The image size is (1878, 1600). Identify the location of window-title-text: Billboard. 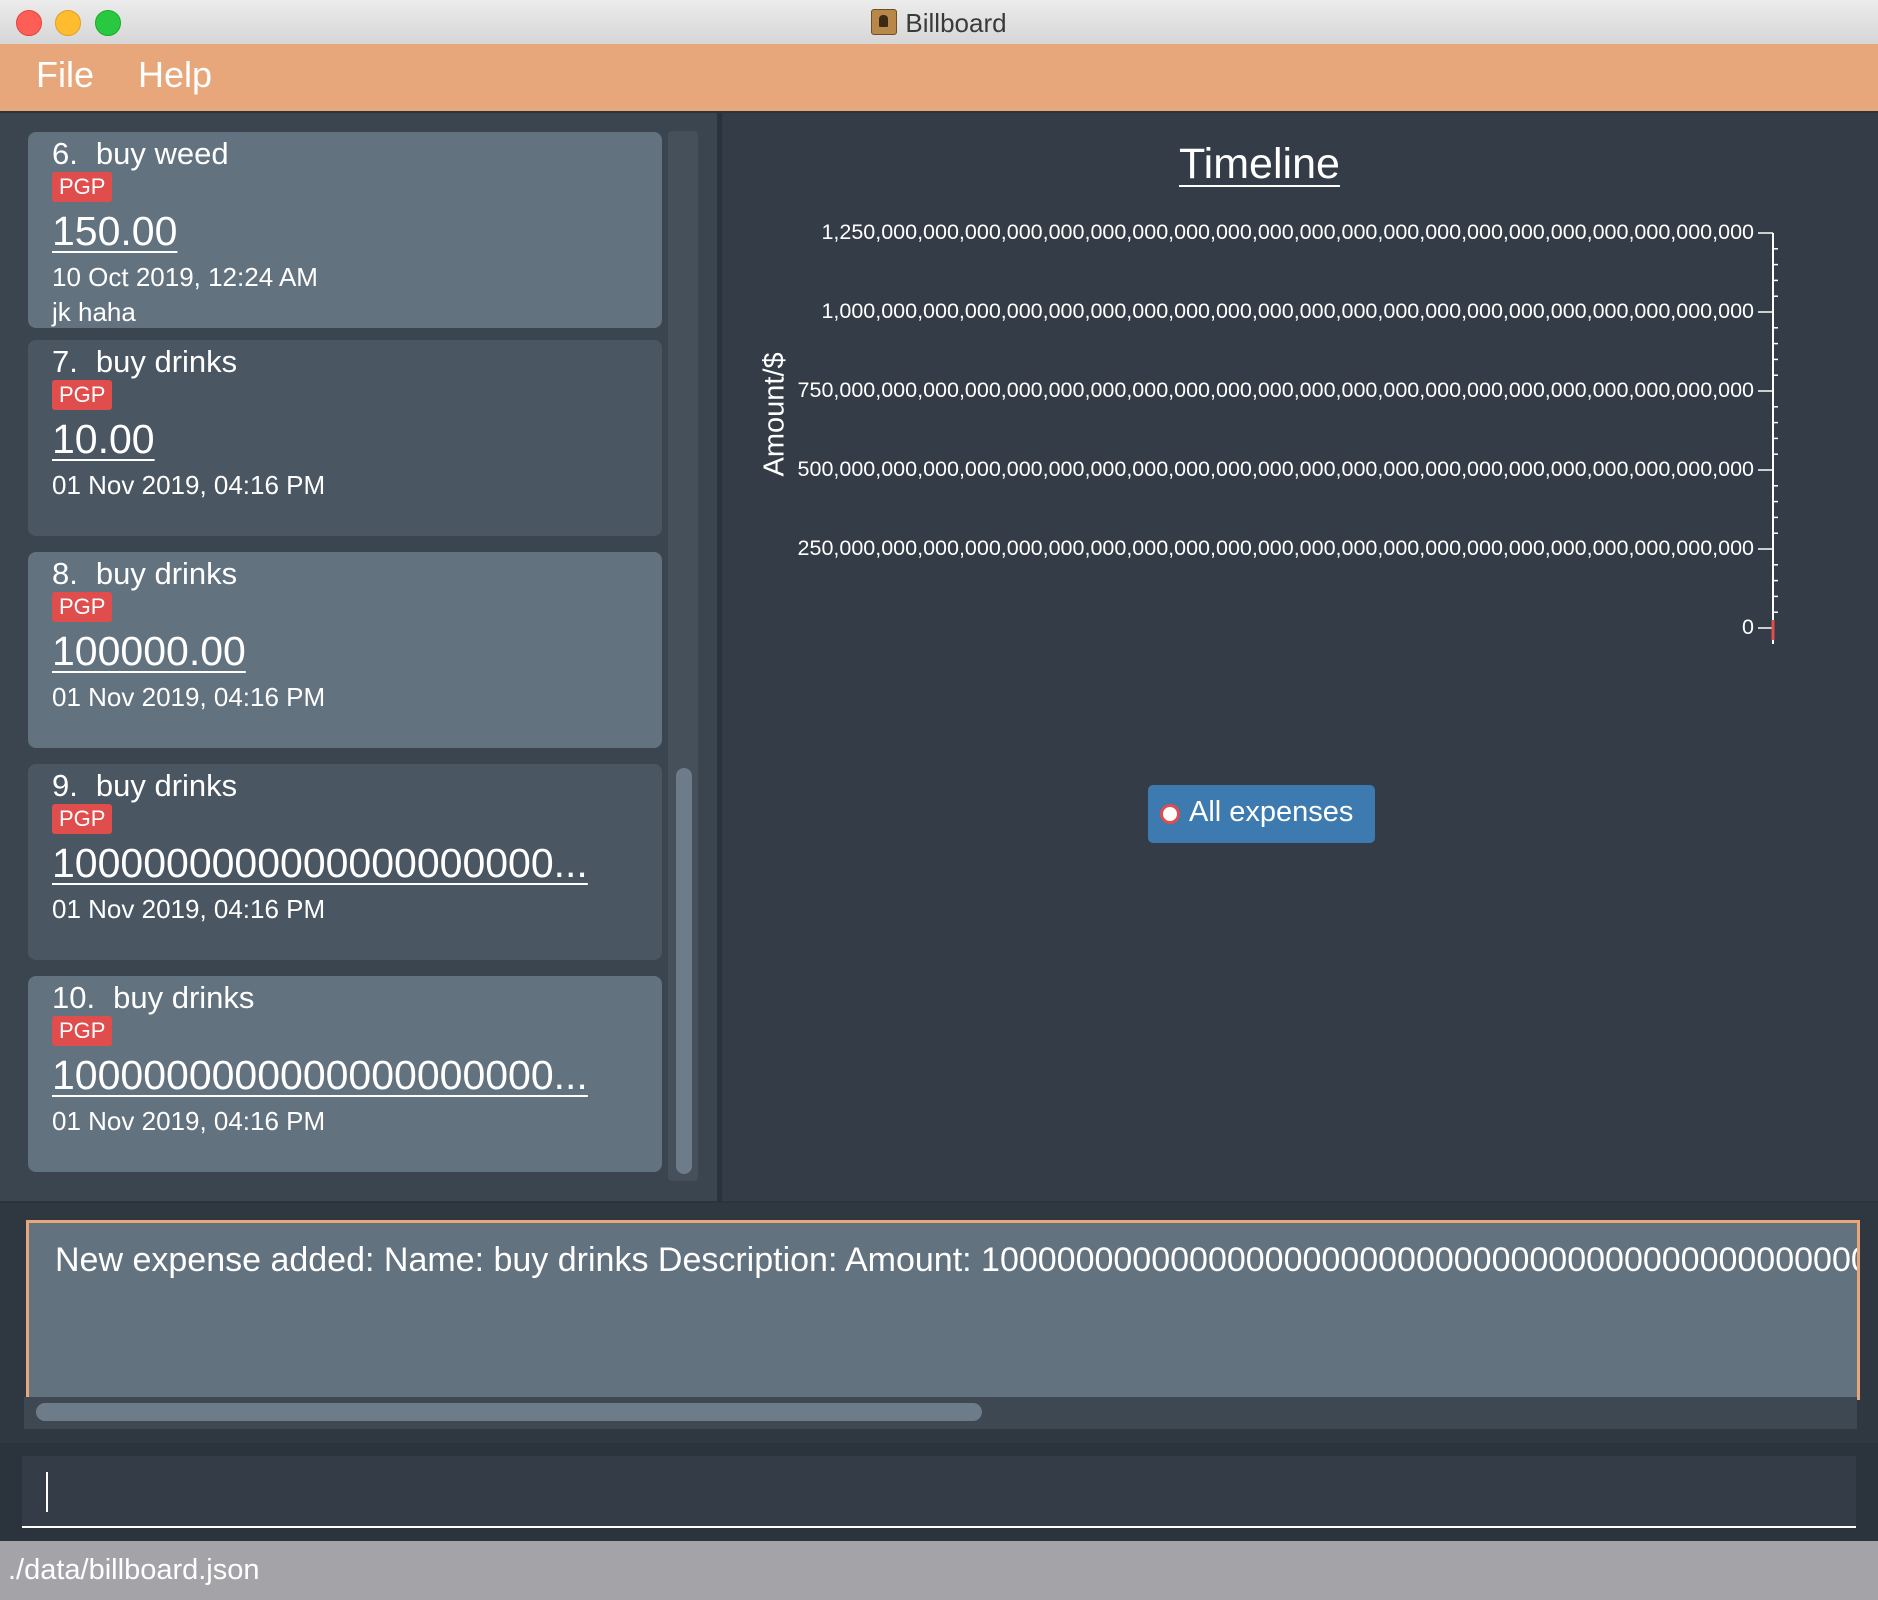
(956, 23).